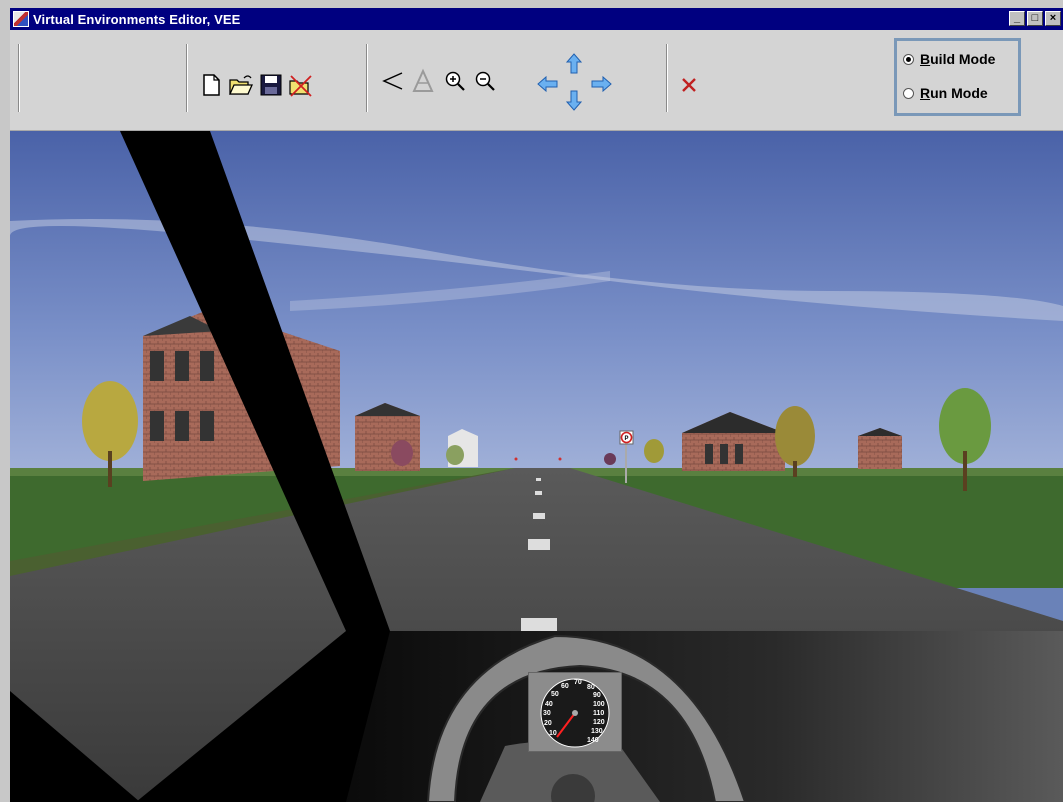 This screenshot has height=802, width=1063. I want to click on speed-tick: 110, so click(598, 713).